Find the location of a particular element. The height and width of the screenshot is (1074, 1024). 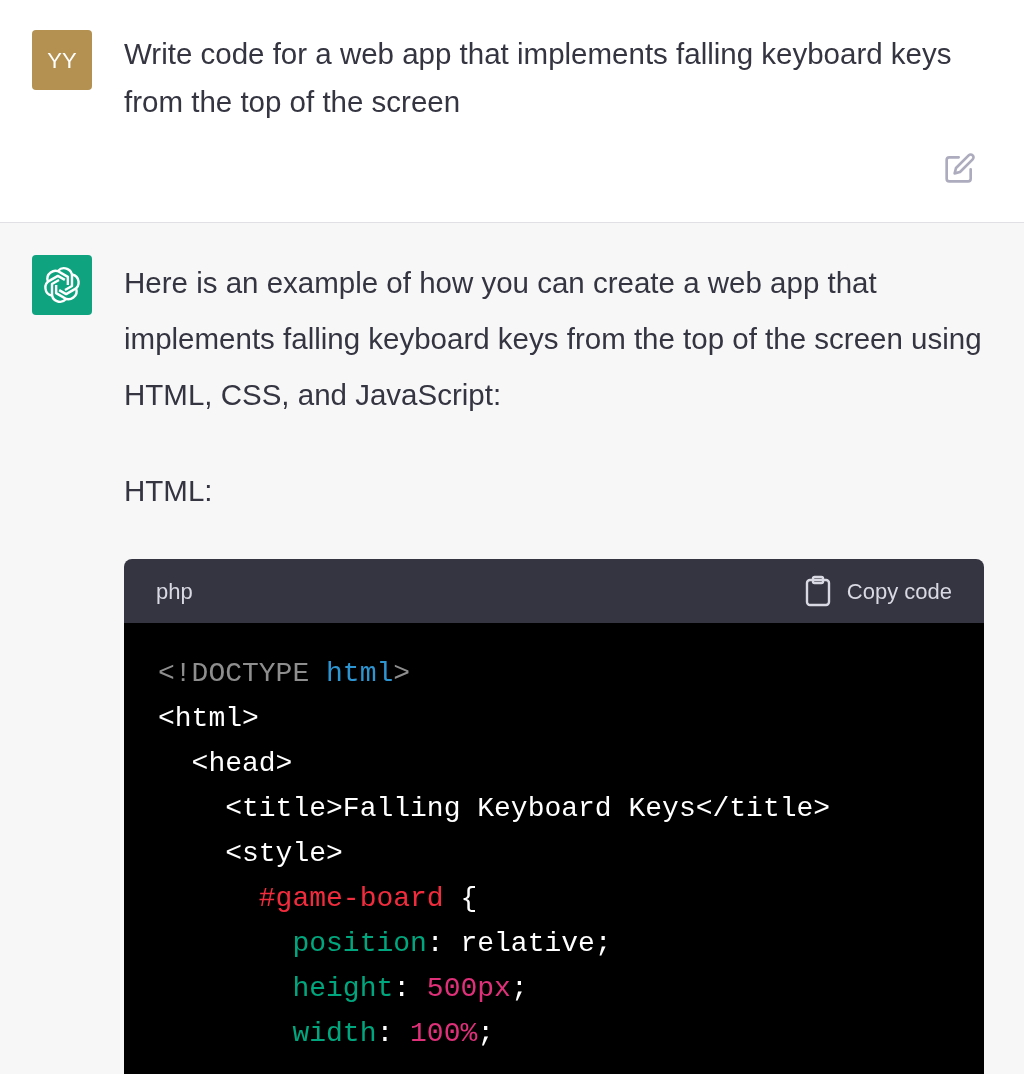

logo-icon is located at coordinates (62, 285).